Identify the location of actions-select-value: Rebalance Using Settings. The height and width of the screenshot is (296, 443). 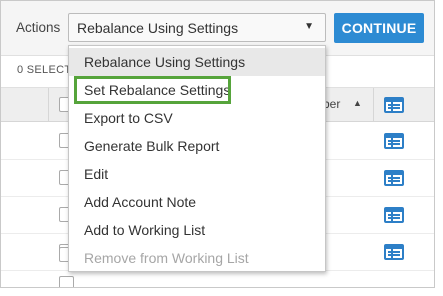
(158, 28).